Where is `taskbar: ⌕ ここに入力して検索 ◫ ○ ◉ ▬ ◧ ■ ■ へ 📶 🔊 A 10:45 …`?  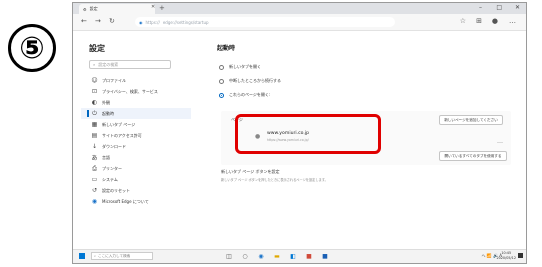 taskbar: ⌕ ここに入力して検索 ◫ ○ ◉ ▬ ◧ ■ ■ へ 📶 🔊 A 10:45 … is located at coordinates (299, 256).